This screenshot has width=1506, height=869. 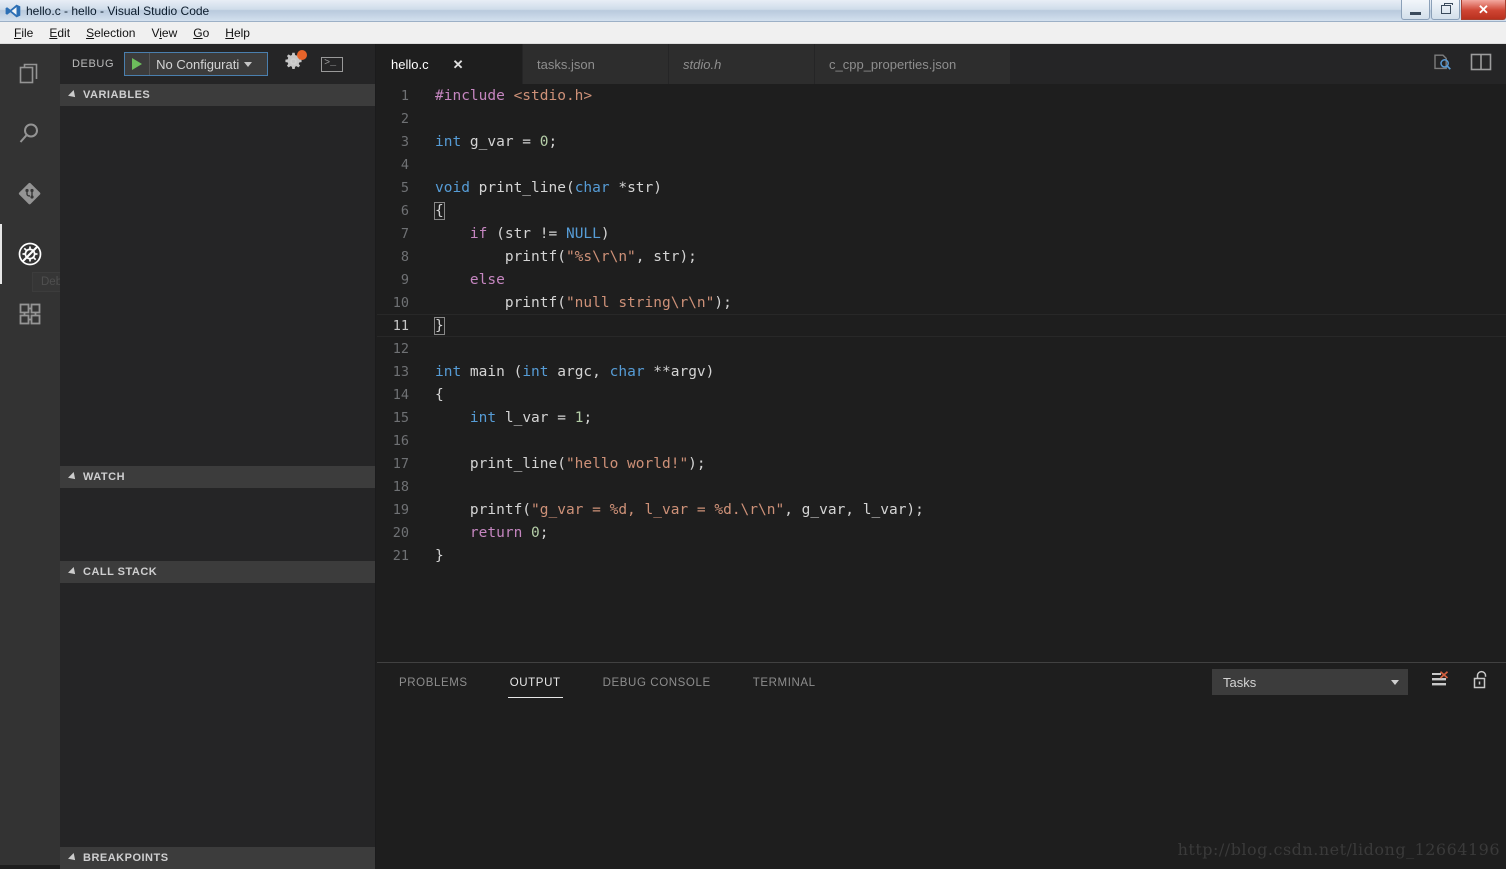 What do you see at coordinates (137, 64) in the screenshot?
I see `start-debugging-button` at bounding box center [137, 64].